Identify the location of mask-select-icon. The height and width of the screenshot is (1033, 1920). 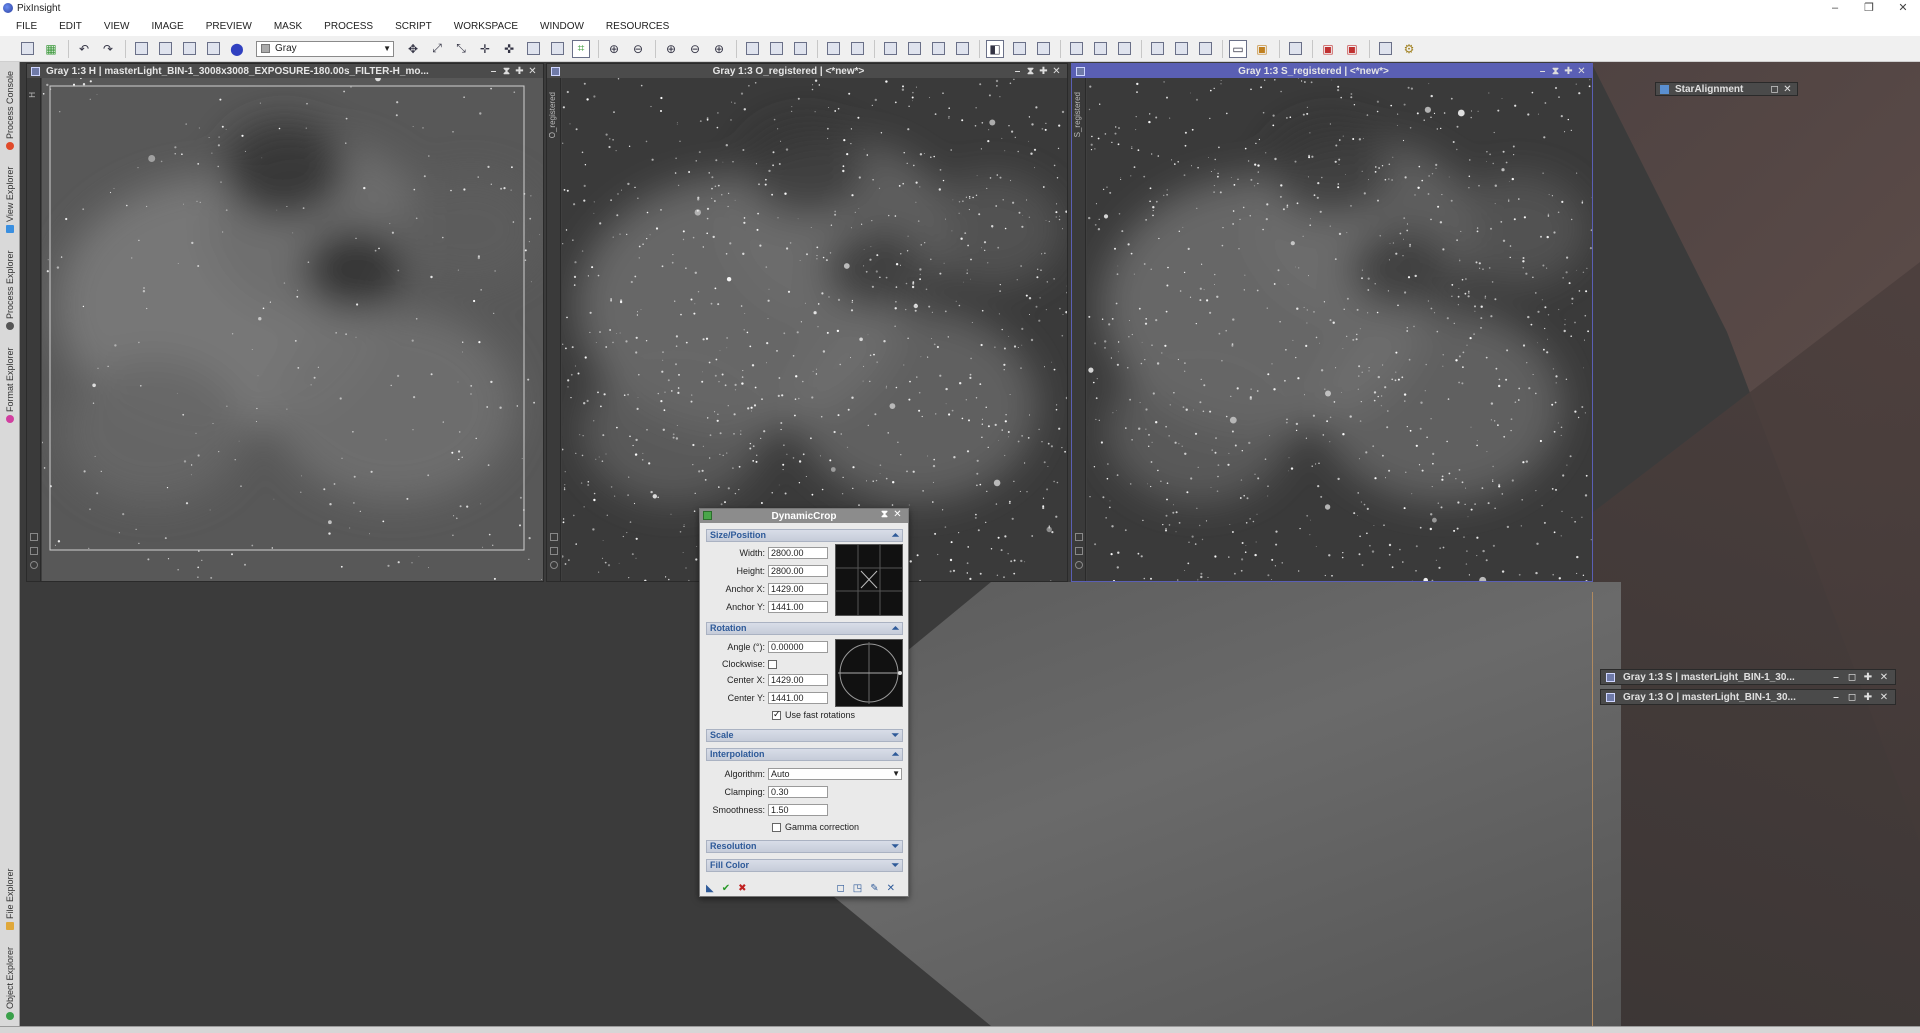
(962, 49).